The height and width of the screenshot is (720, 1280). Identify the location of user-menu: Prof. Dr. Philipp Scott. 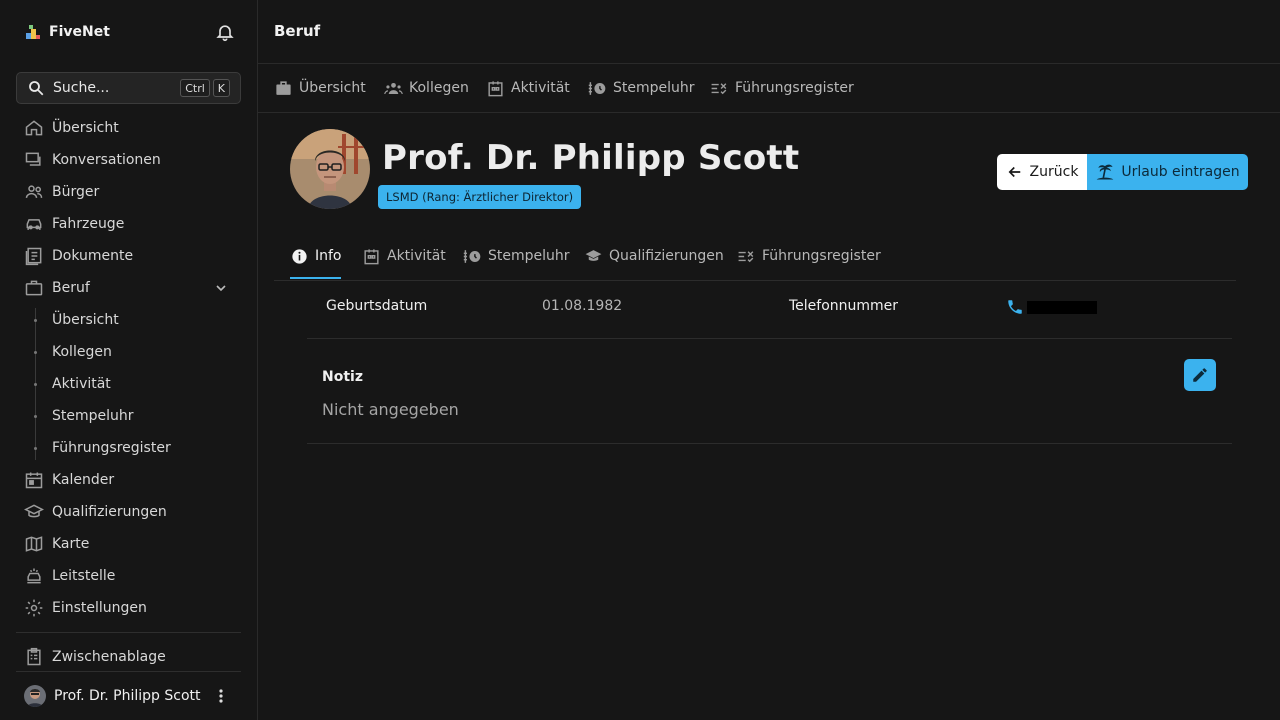
(112, 696).